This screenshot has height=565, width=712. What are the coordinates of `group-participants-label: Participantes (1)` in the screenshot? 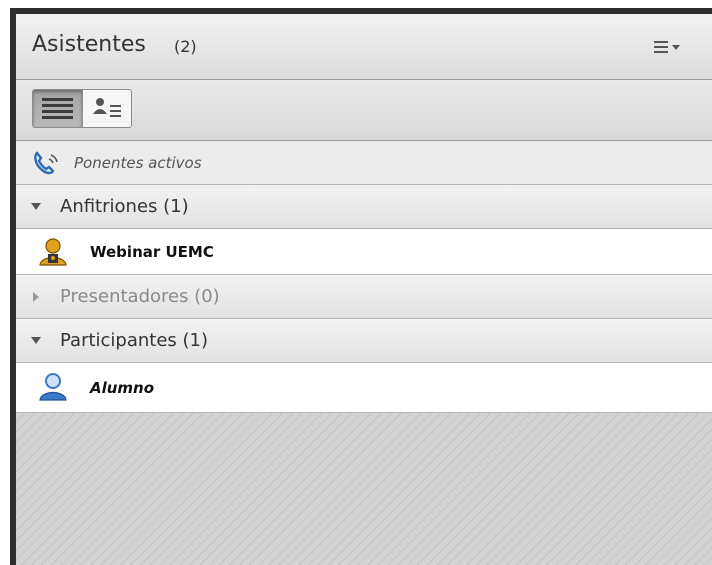 It's located at (134, 340).